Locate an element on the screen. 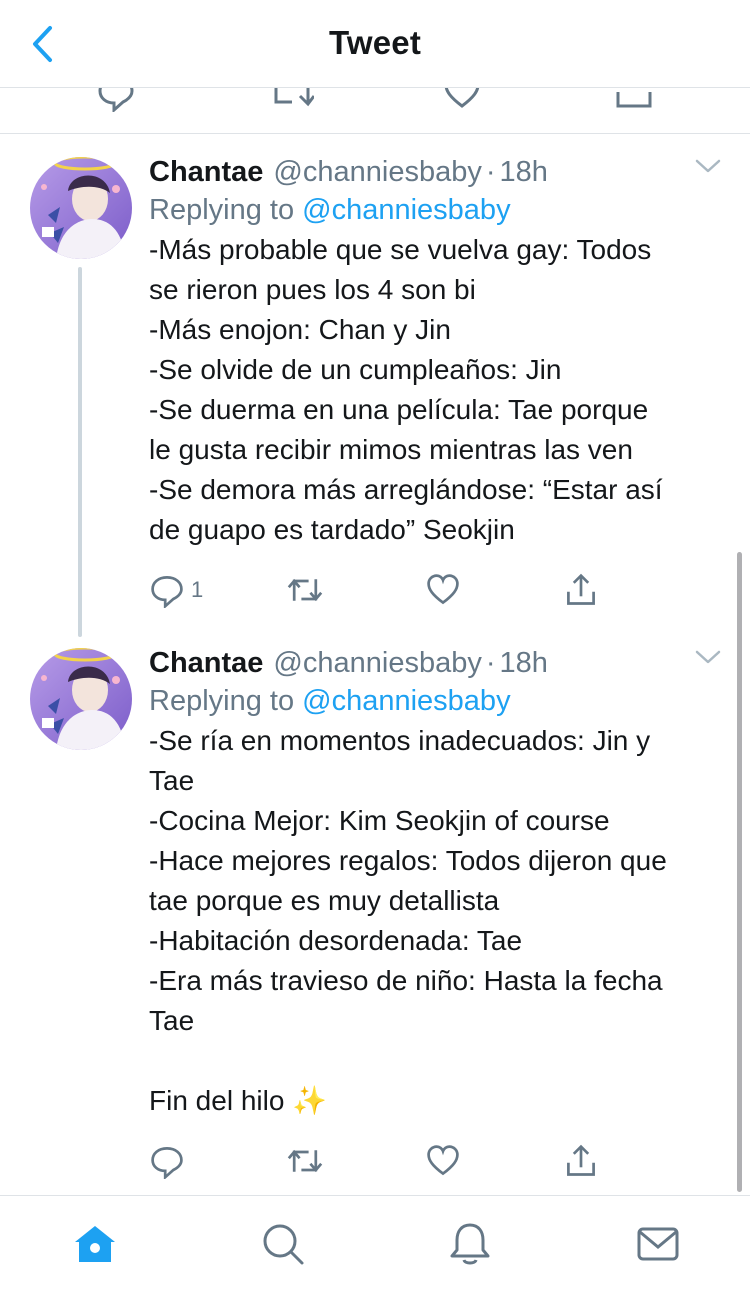 Image resolution: width=750 pixels, height=1294 pixels. messages-icon is located at coordinates (658, 1244).